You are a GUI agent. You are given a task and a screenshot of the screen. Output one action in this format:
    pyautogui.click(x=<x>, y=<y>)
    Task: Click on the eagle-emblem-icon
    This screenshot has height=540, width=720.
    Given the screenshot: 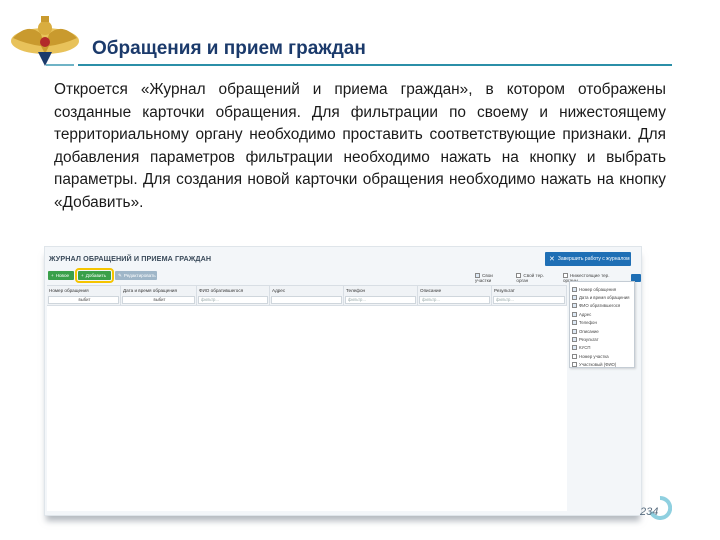 What is the action you would take?
    pyautogui.click(x=45, y=41)
    